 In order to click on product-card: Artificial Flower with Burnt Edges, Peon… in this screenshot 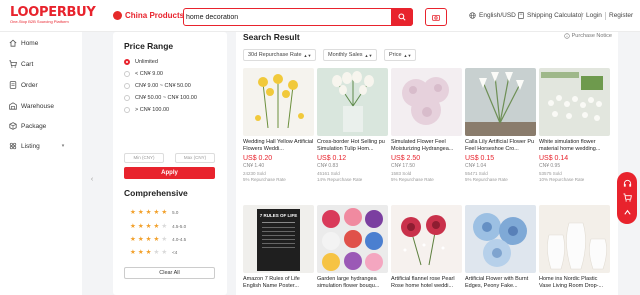, I will do `click(500, 247)`.